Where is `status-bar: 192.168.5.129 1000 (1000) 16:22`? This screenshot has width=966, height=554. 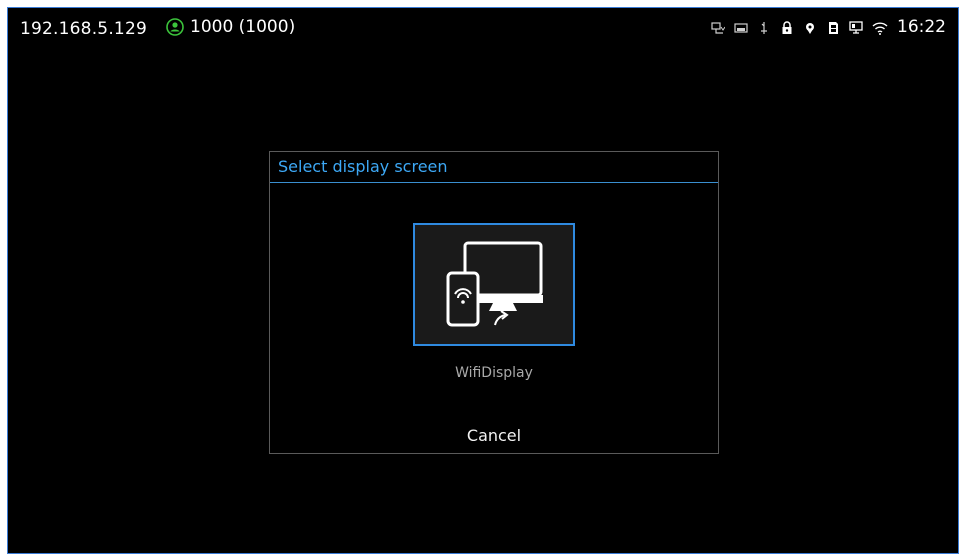 status-bar: 192.168.5.129 1000 (1000) 16:22 is located at coordinates (483, 29).